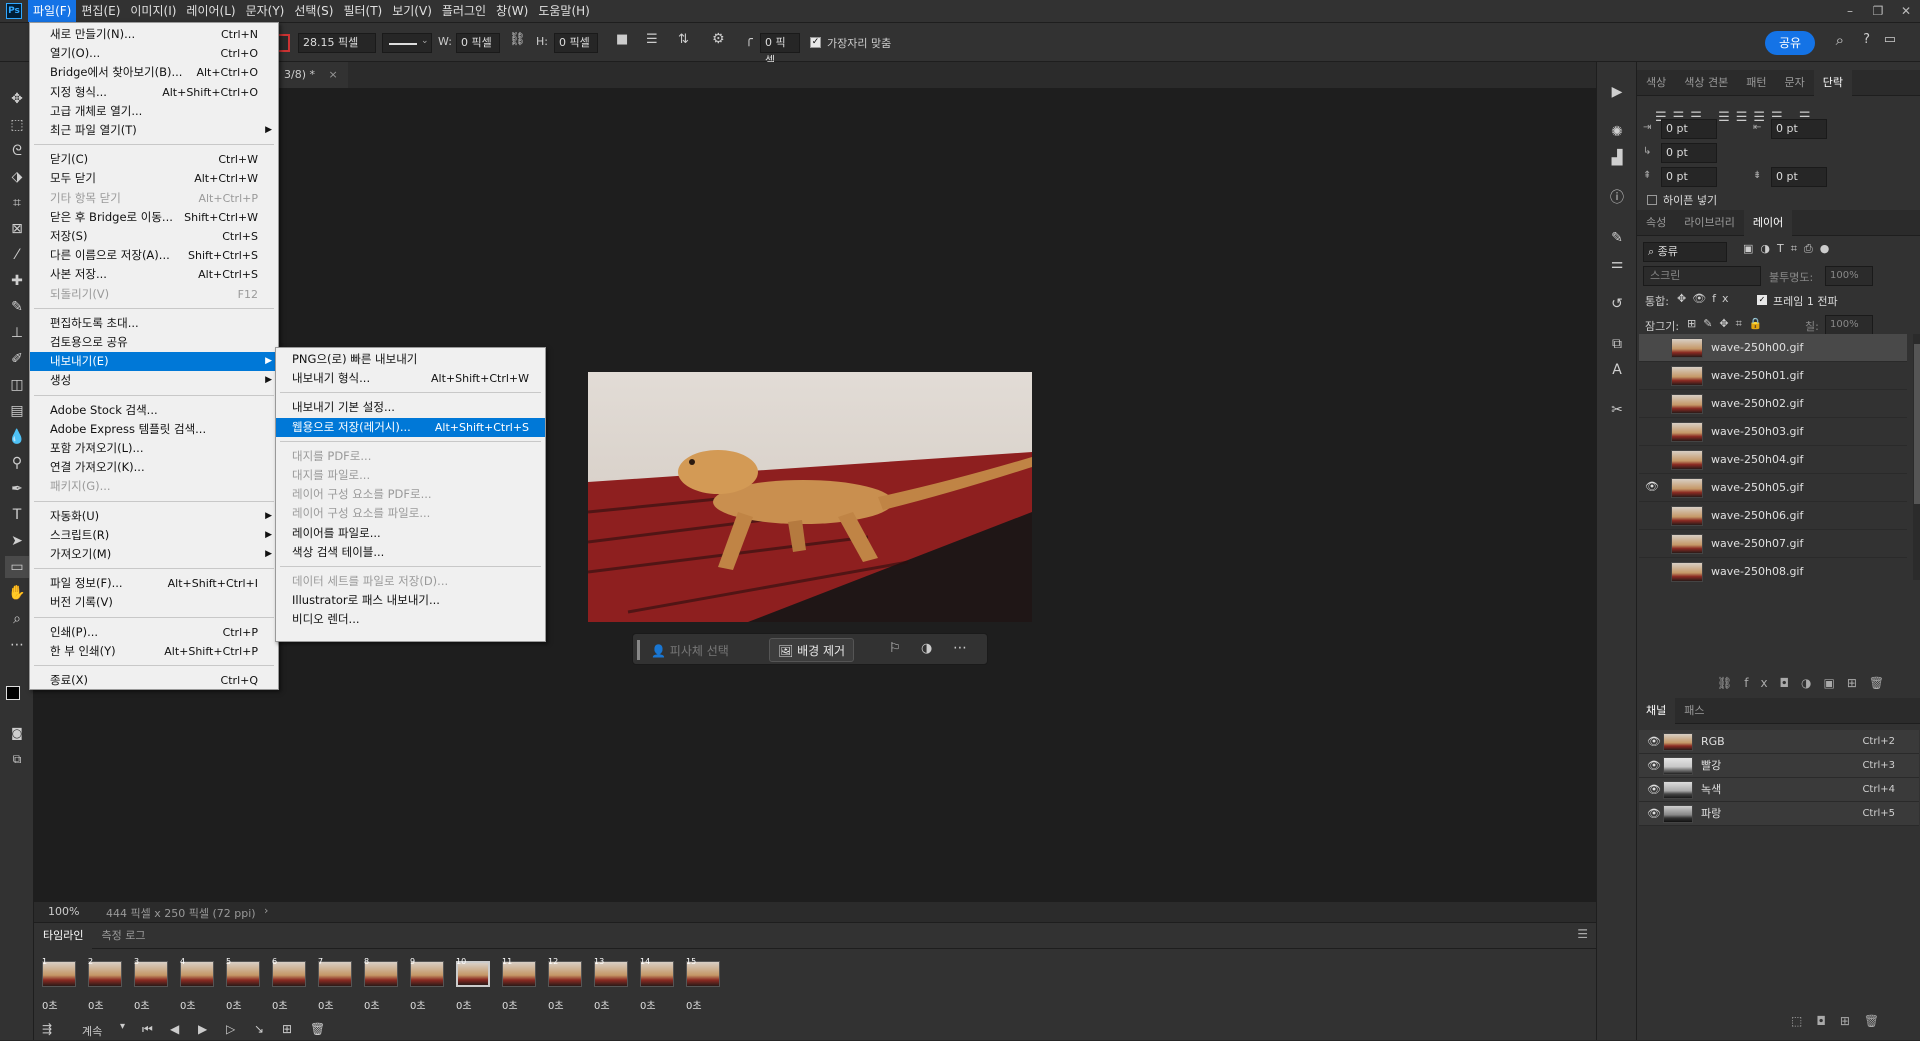 The image size is (1920, 1041). Describe the element at coordinates (1773, 460) in the screenshot. I see `layer-row: wave-250h04.gif` at that location.